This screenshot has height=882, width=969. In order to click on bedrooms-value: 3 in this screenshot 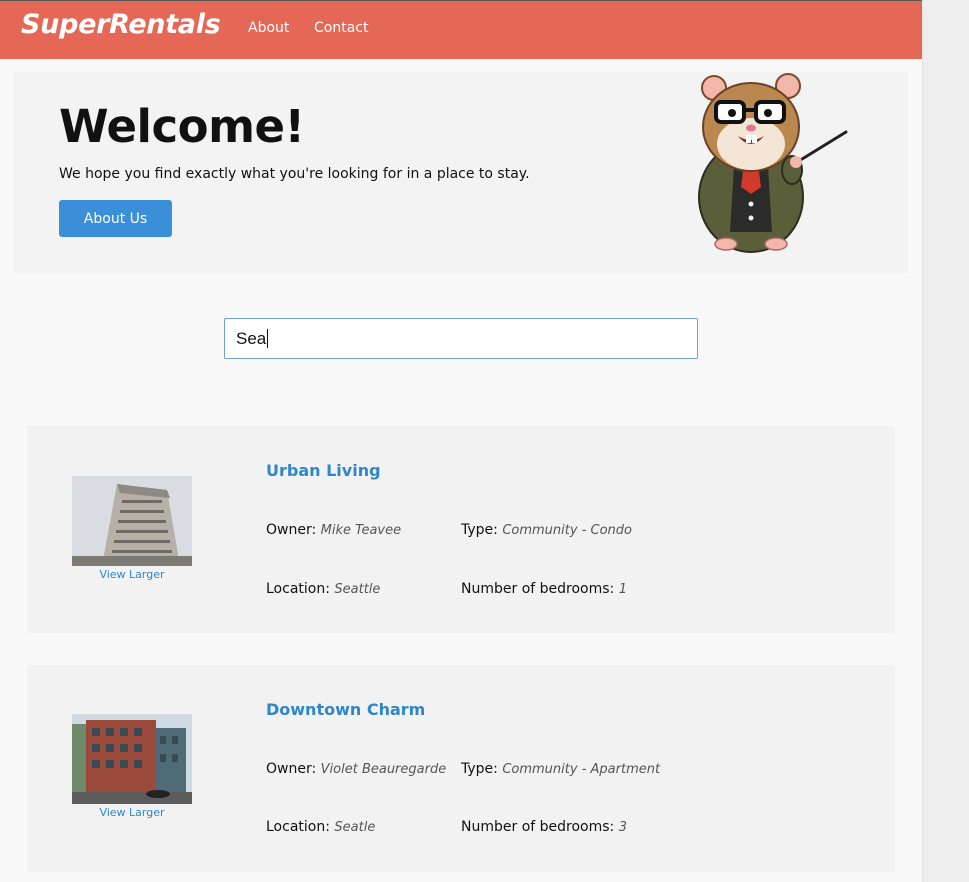, I will do `click(622, 827)`.